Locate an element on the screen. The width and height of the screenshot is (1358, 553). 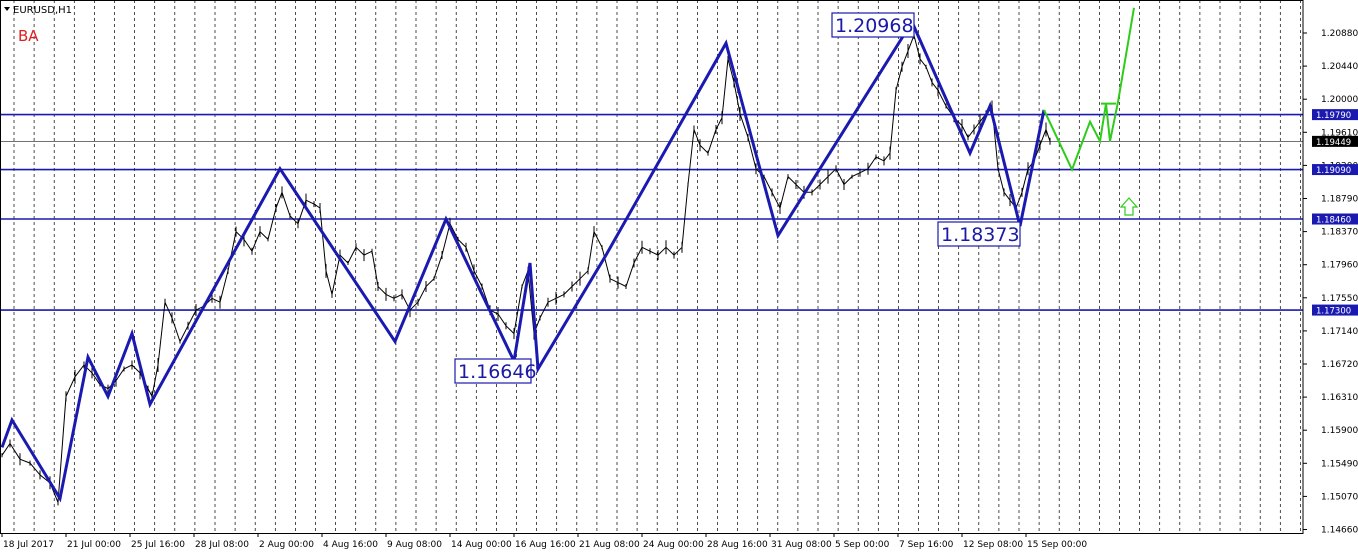
level-badge-label: 1.19090 is located at coordinates (1333, 171).